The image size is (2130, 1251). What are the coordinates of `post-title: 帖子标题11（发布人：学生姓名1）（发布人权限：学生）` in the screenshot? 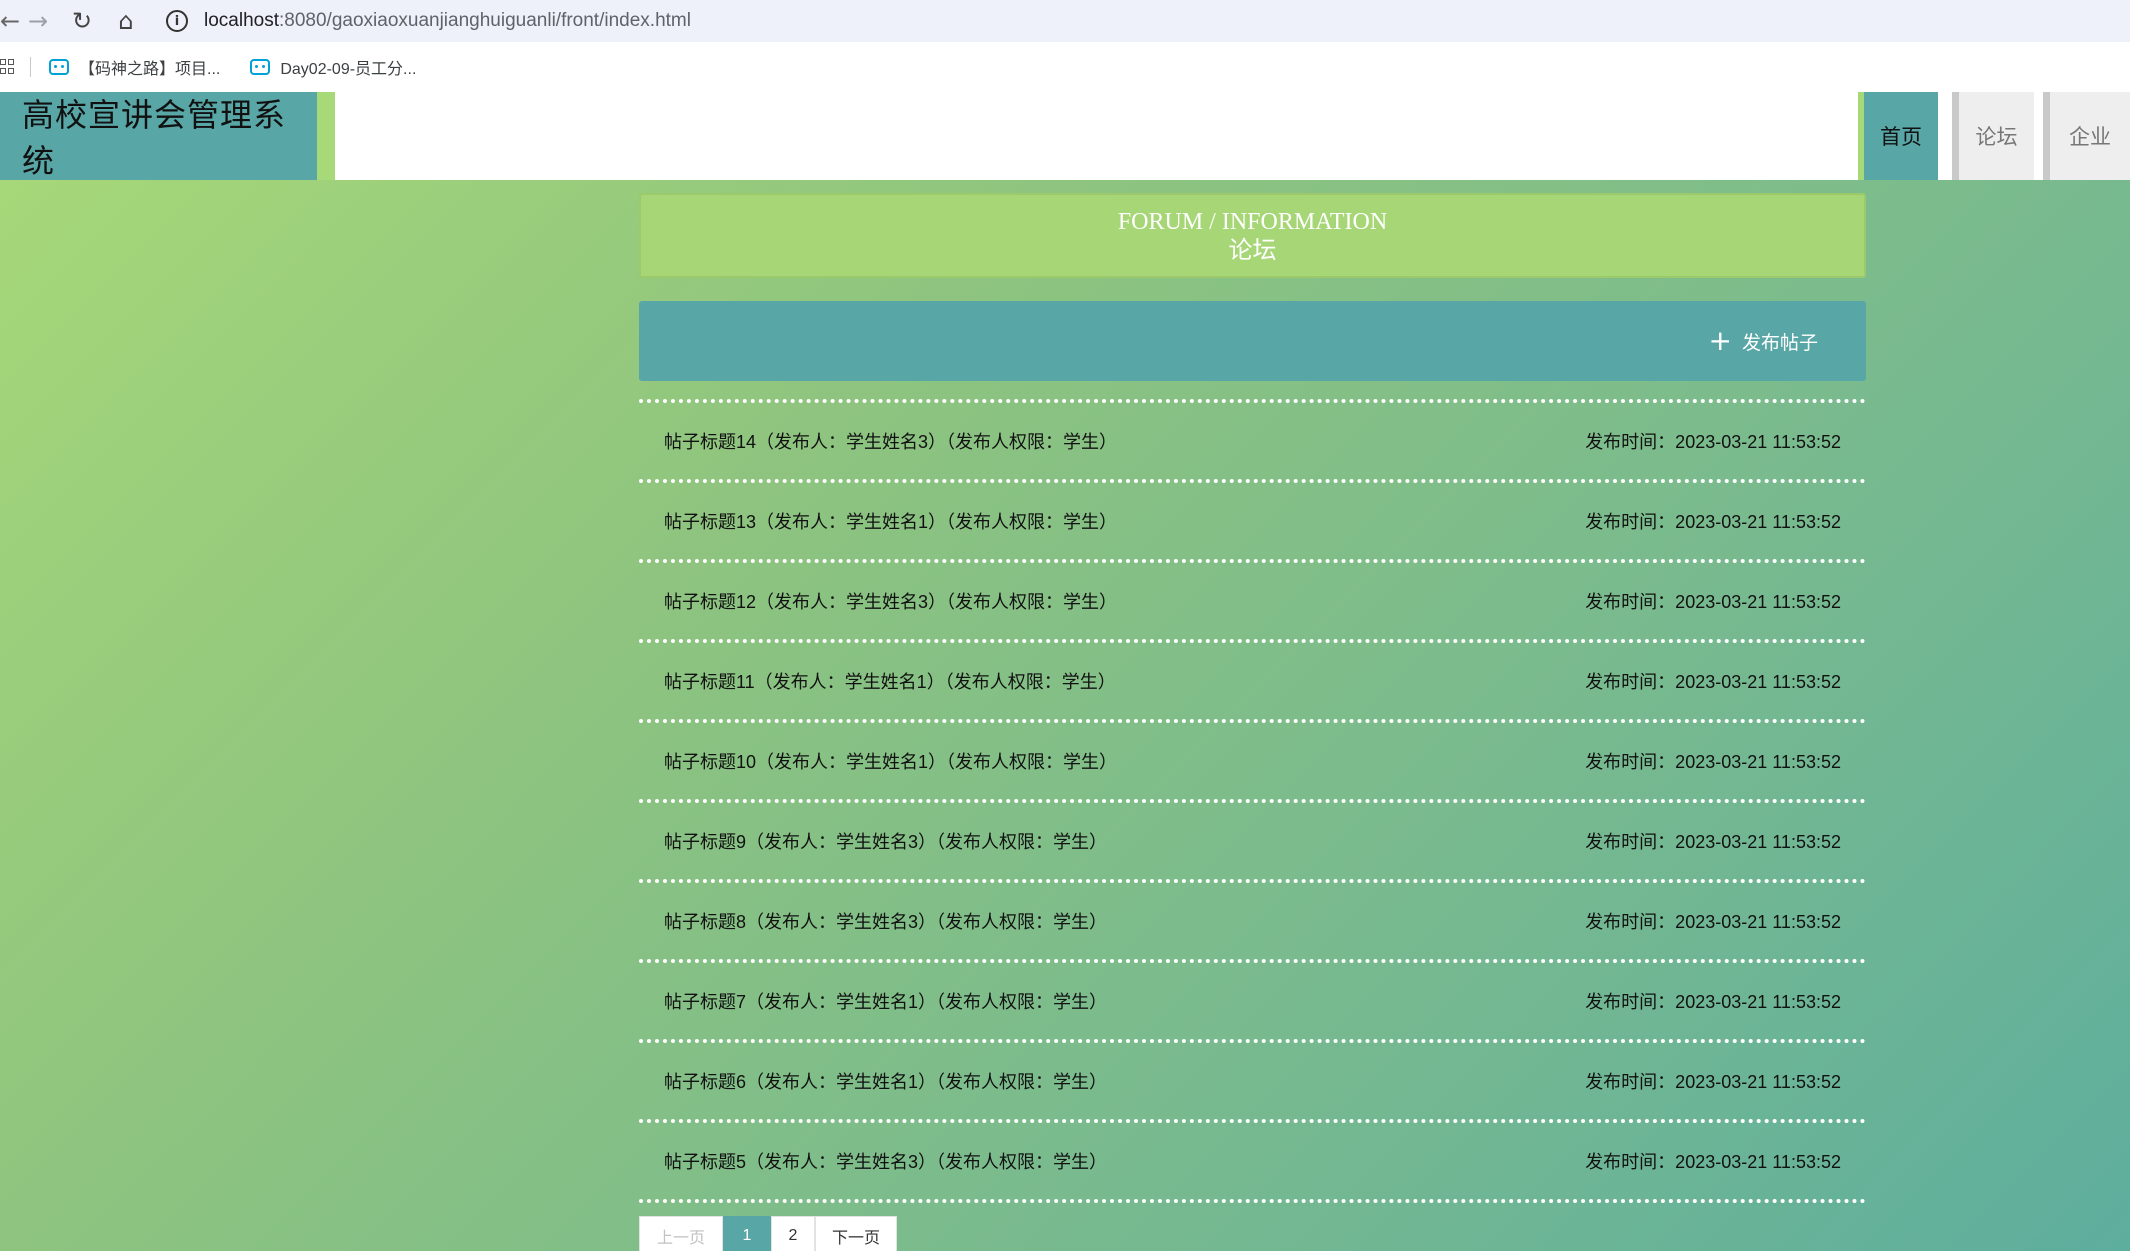 It's located at (890, 681).